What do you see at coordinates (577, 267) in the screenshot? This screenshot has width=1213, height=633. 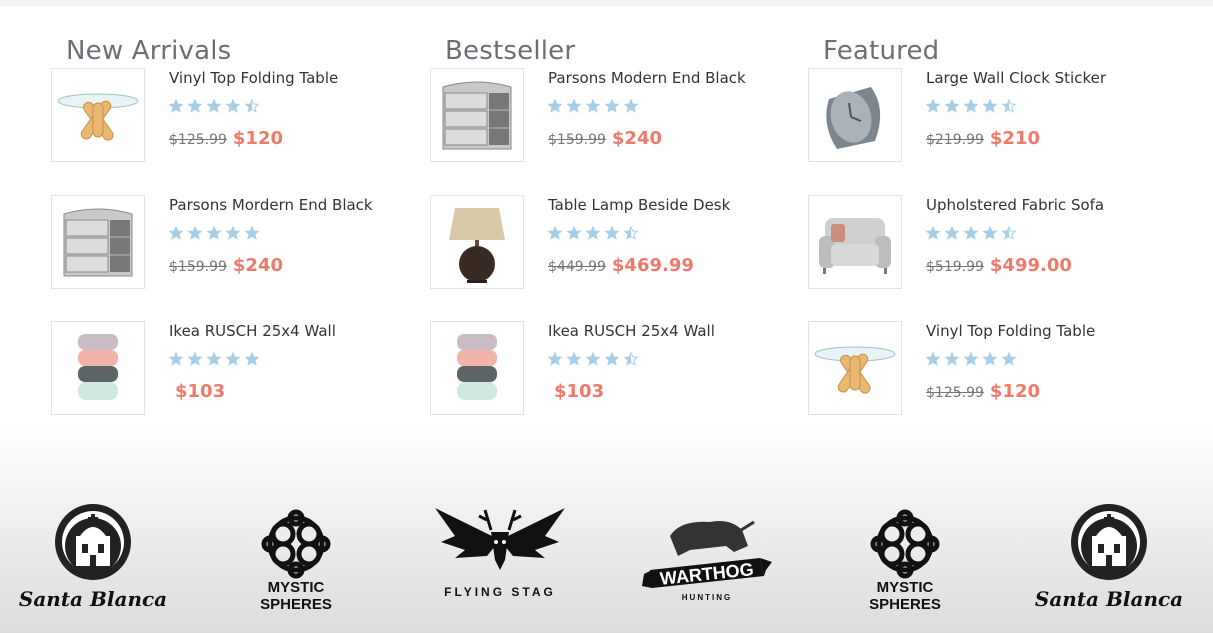 I see `old-price: $449.99` at bounding box center [577, 267].